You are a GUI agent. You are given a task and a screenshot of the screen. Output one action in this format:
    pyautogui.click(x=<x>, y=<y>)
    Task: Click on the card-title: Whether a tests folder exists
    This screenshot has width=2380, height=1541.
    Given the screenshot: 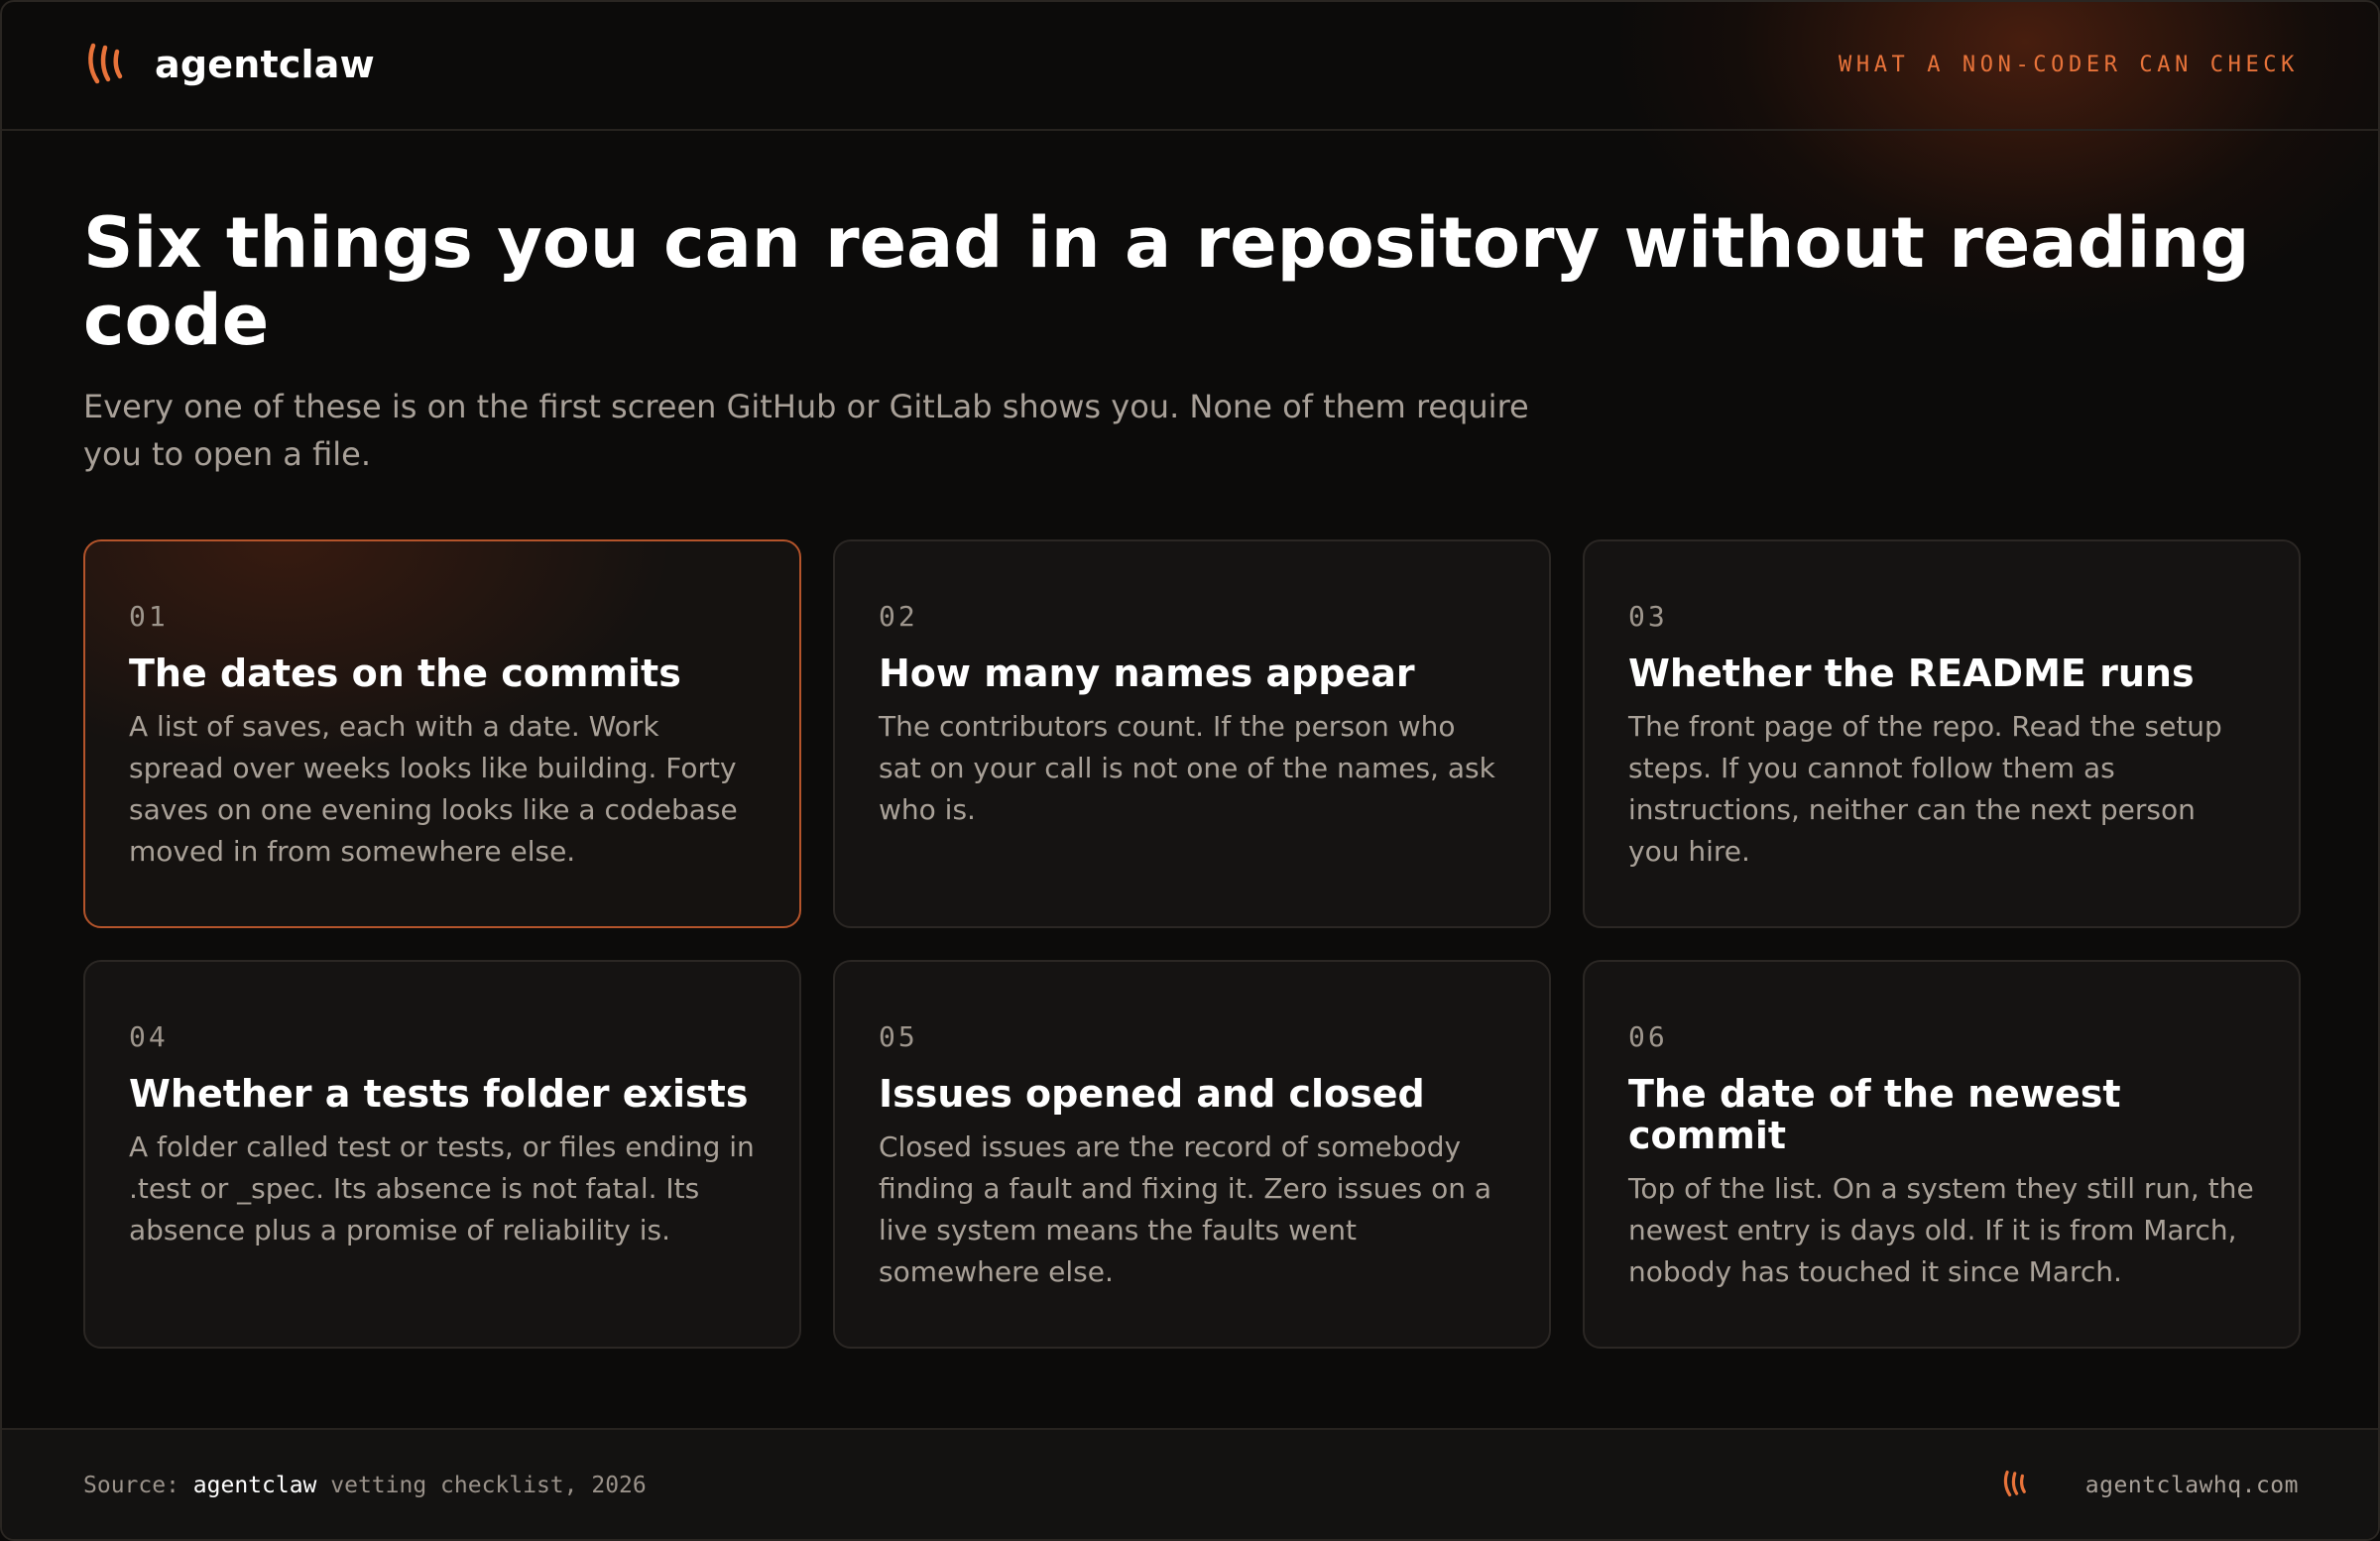 What is the action you would take?
    pyautogui.click(x=439, y=1094)
    